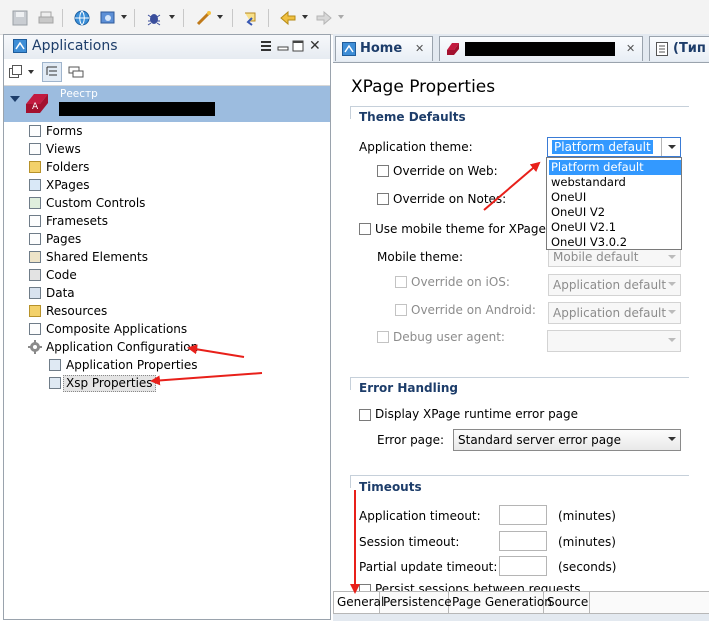  Describe the element at coordinates (283, 46) in the screenshot. I see `minimize-icon` at that location.